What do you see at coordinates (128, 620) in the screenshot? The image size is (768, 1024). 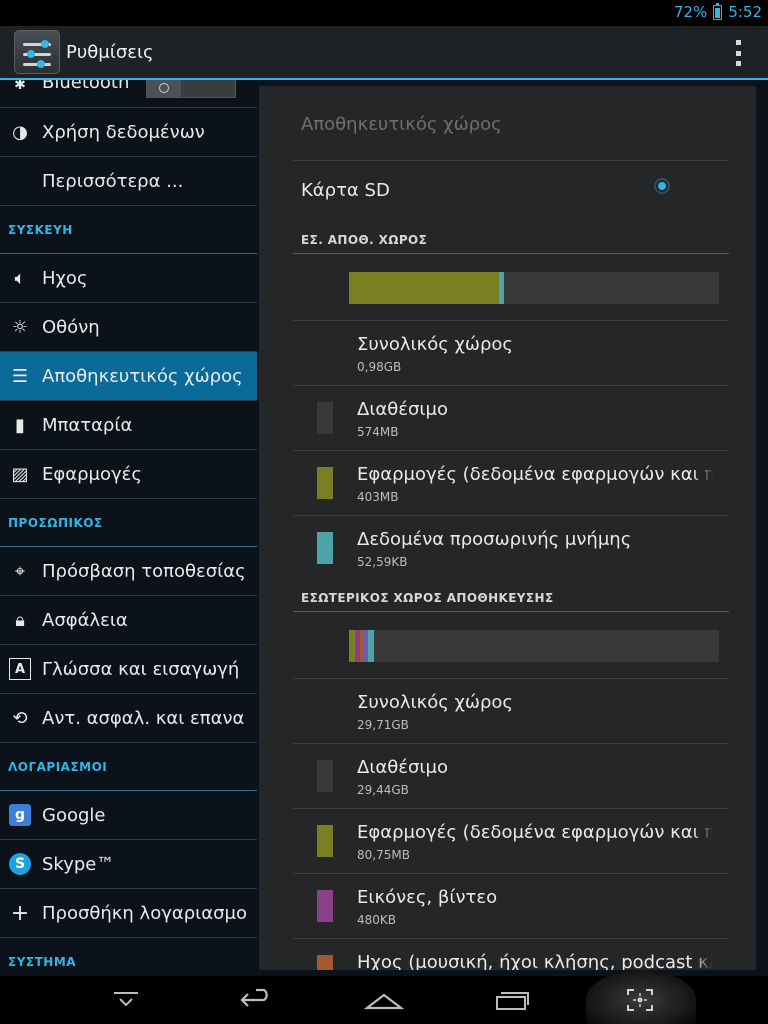 I see `sidebar-item-security: 🔒︎ Ασφάλεια` at bounding box center [128, 620].